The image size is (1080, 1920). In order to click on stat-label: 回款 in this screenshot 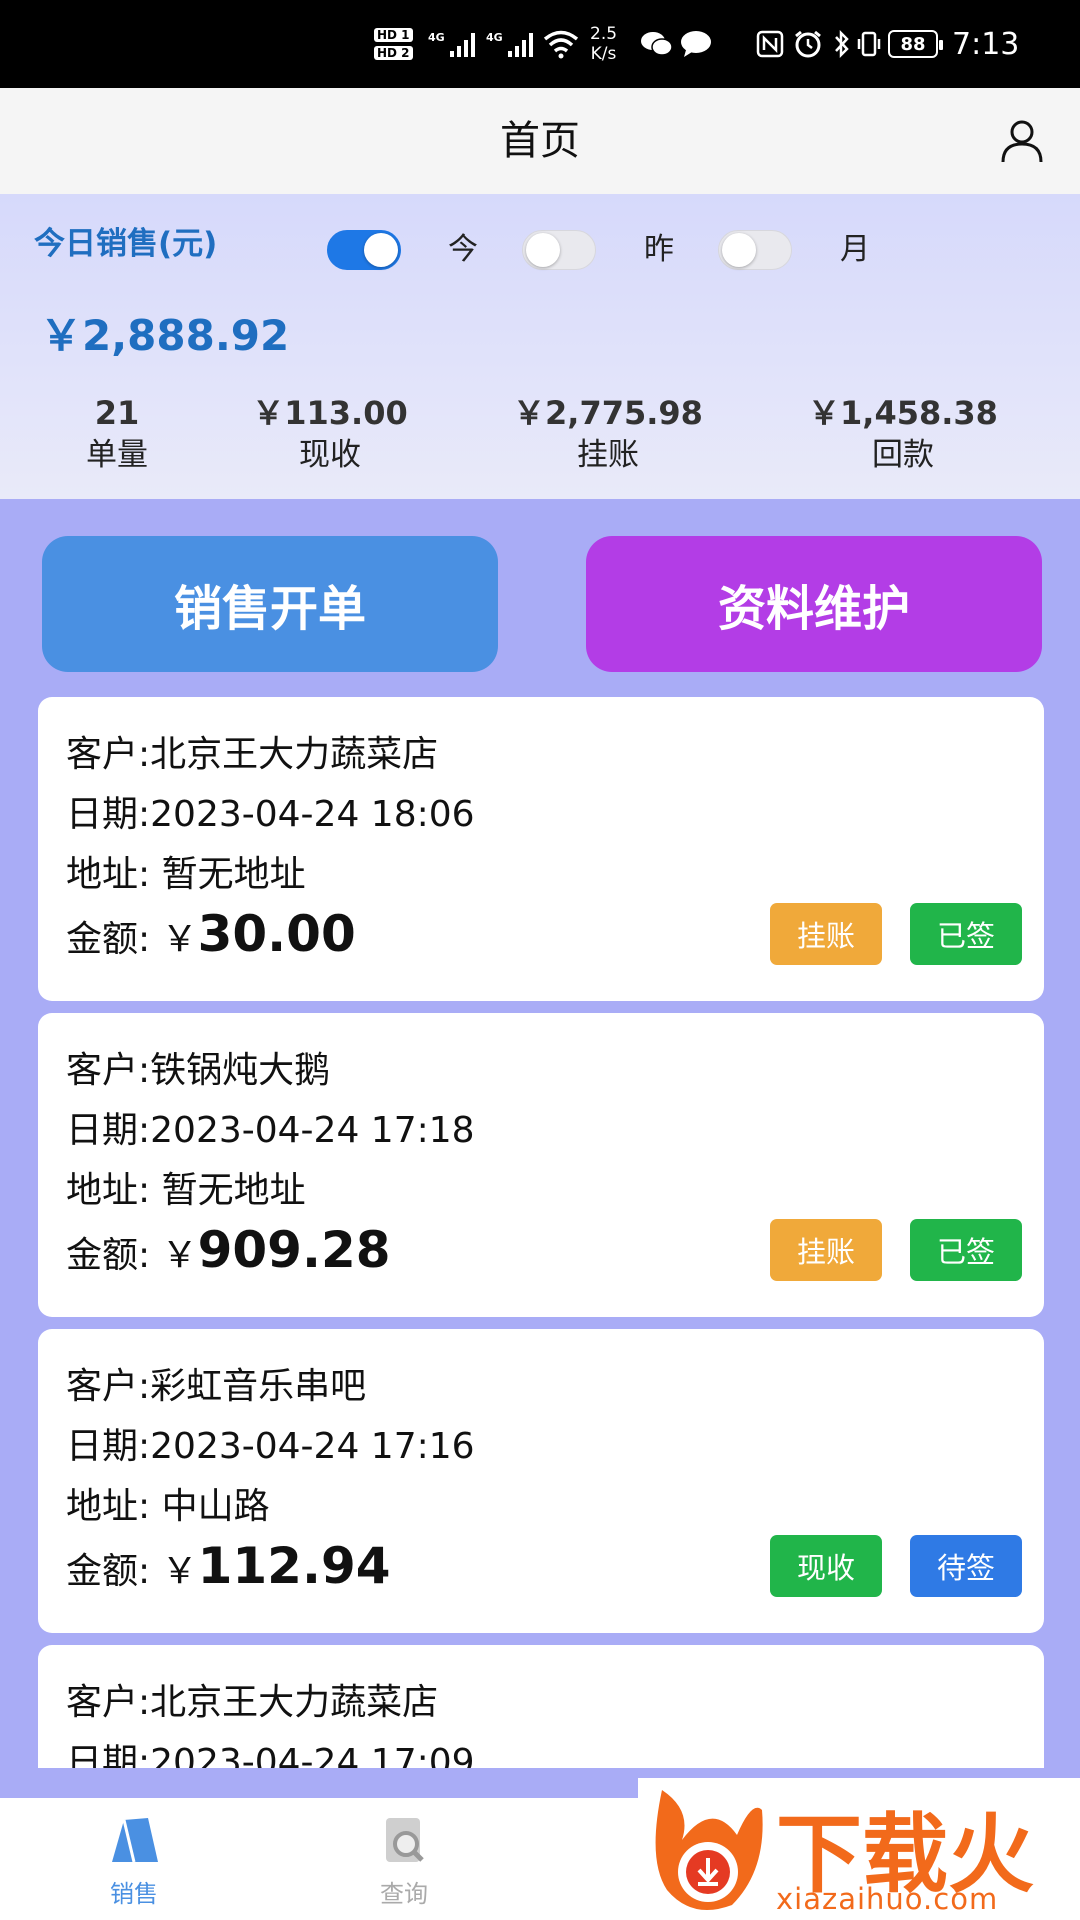, I will do `click(903, 455)`.